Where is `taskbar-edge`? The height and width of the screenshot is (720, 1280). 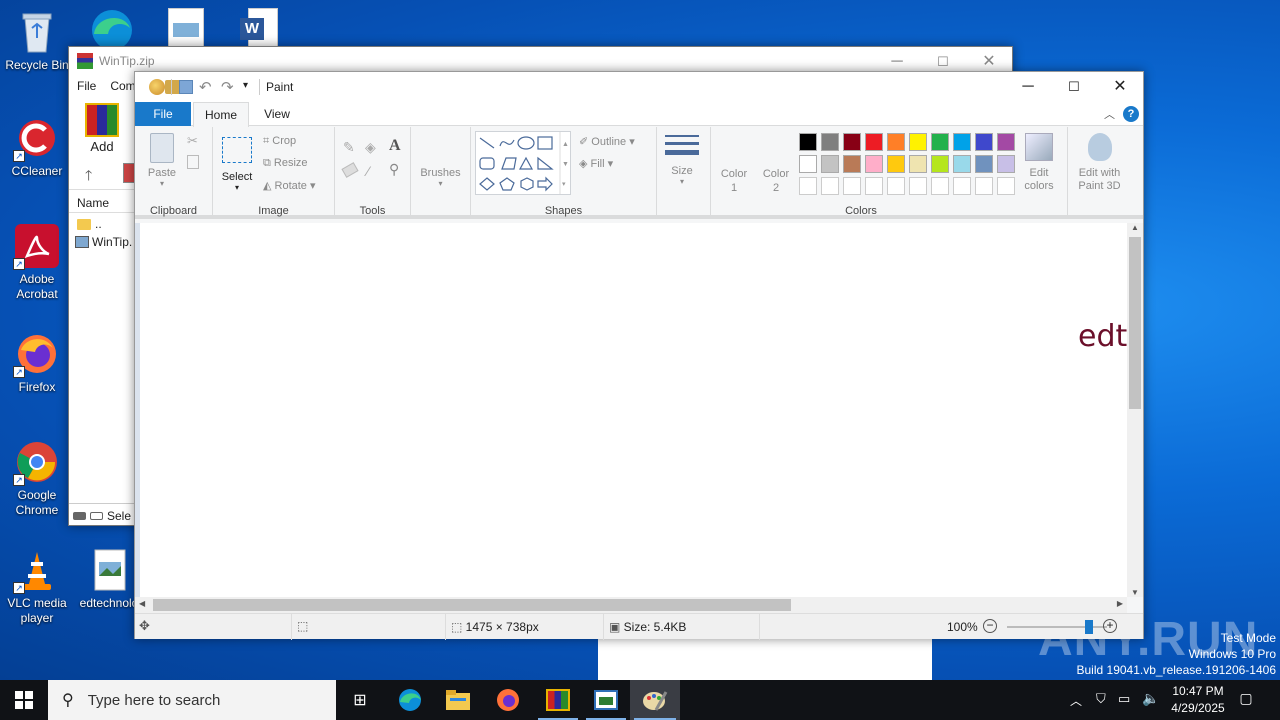 taskbar-edge is located at coordinates (410, 700).